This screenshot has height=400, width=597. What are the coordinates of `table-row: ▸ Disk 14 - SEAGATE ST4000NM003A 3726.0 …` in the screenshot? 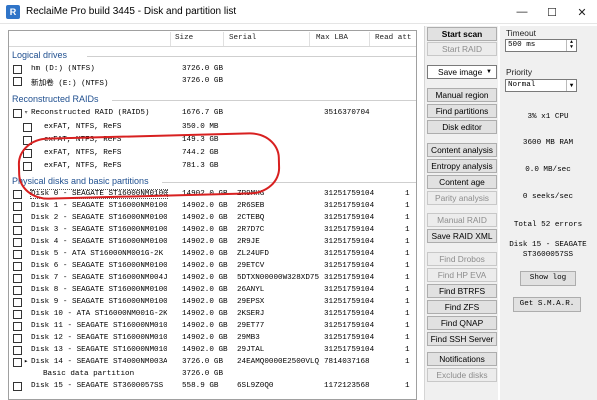 It's located at (212, 363).